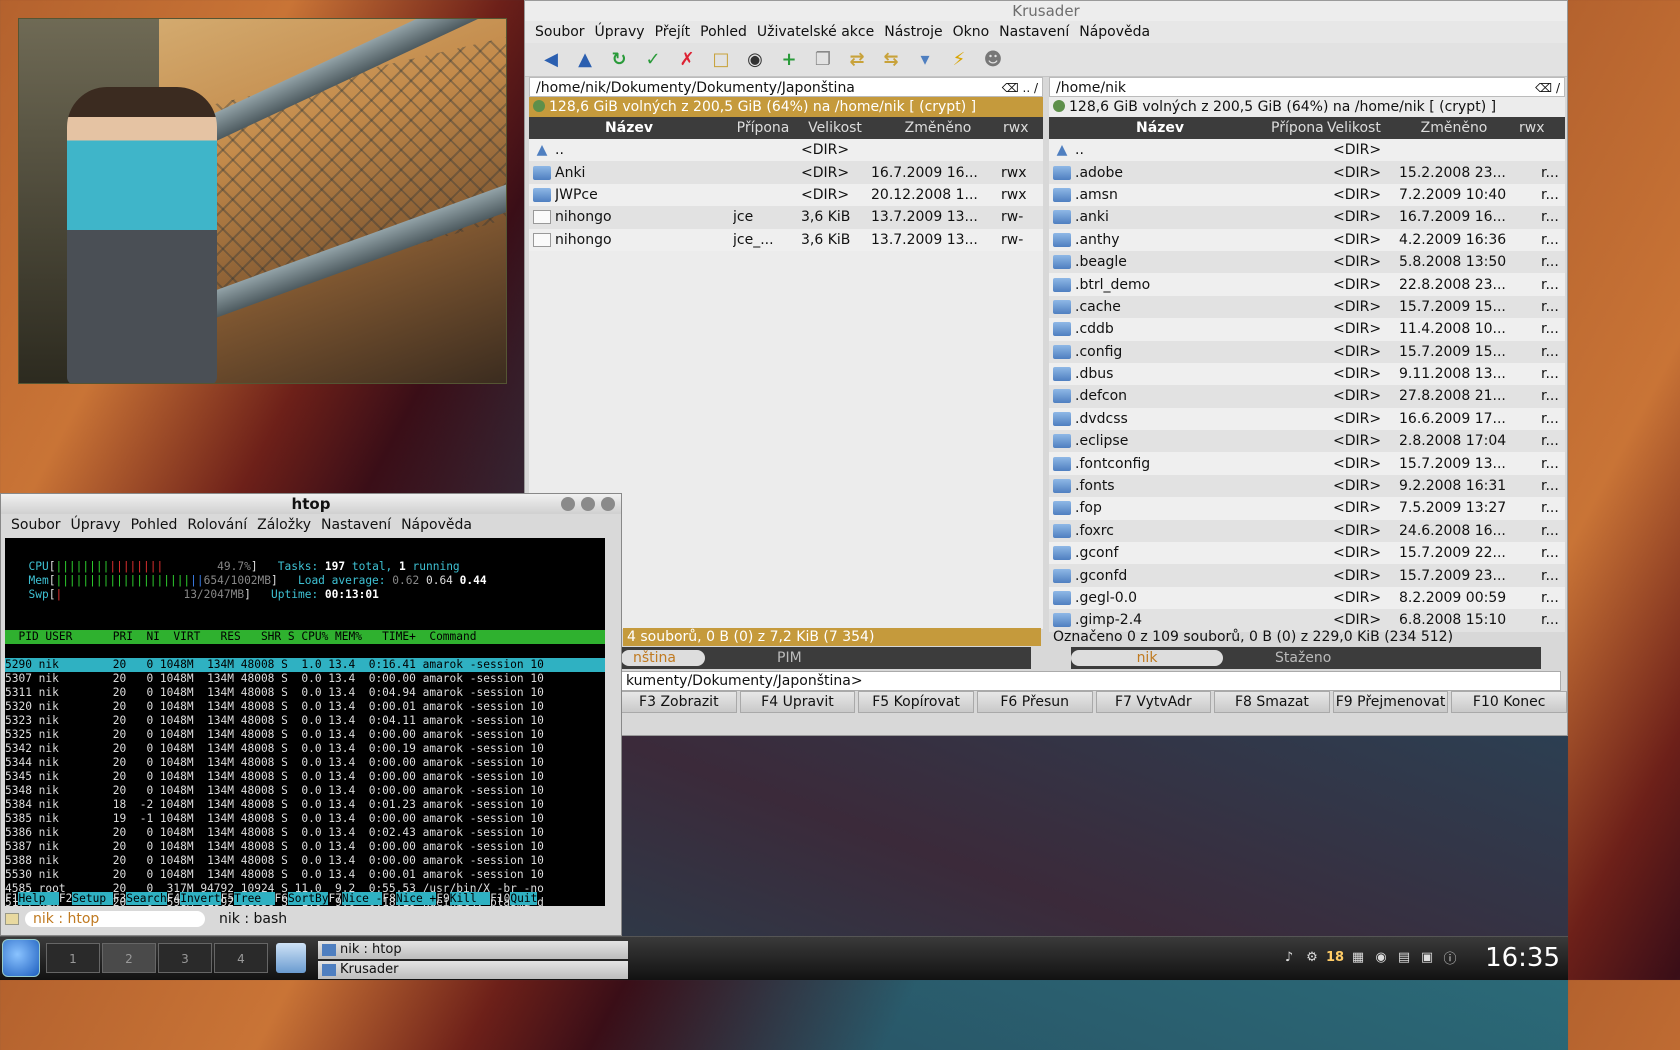 This screenshot has width=1680, height=1050. I want to click on maximize-button, so click(588, 504).